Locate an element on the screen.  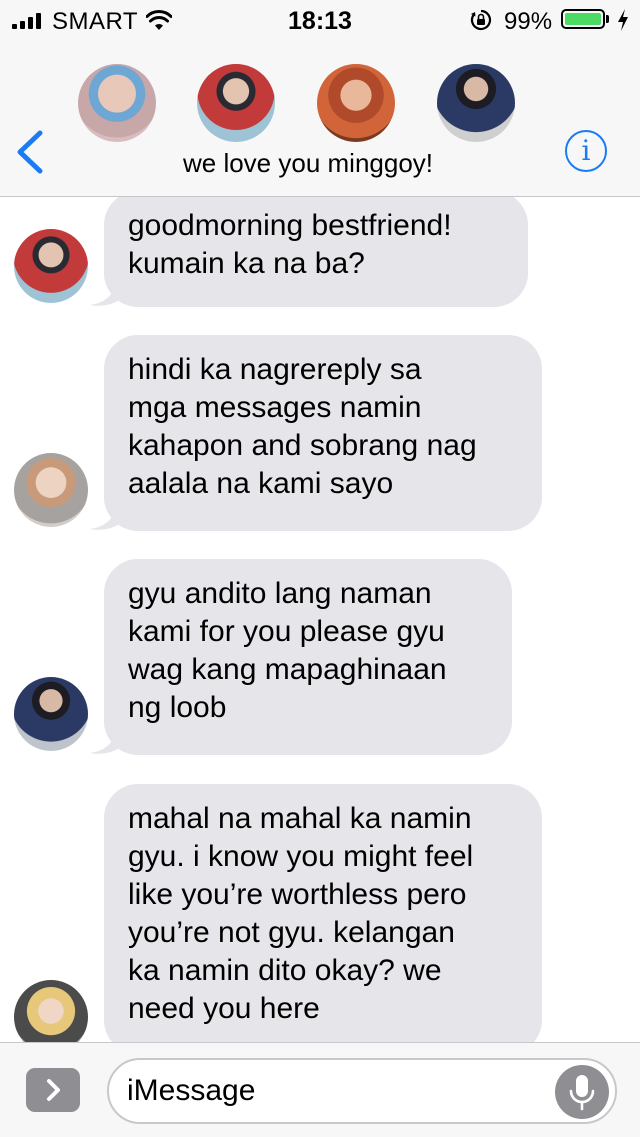
microphone-icon is located at coordinates (582, 1093).